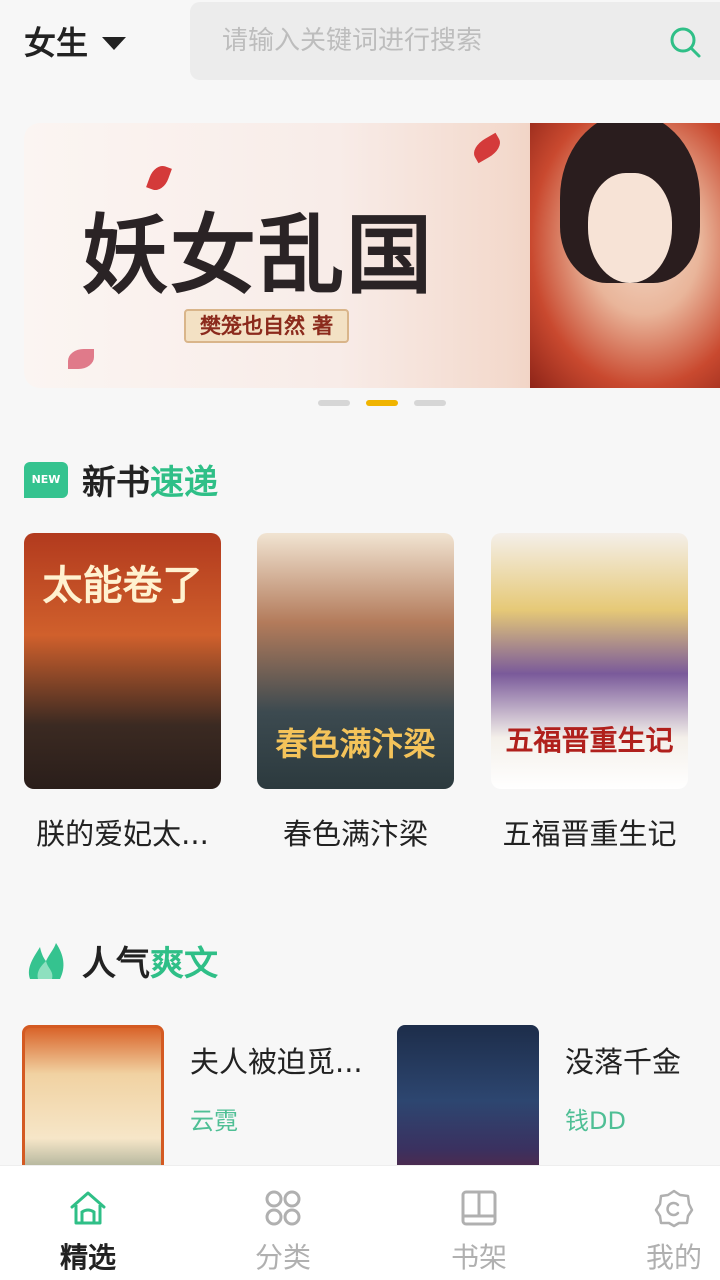 The height and width of the screenshot is (1280, 720). I want to click on nav-label: 书架, so click(478, 1257).